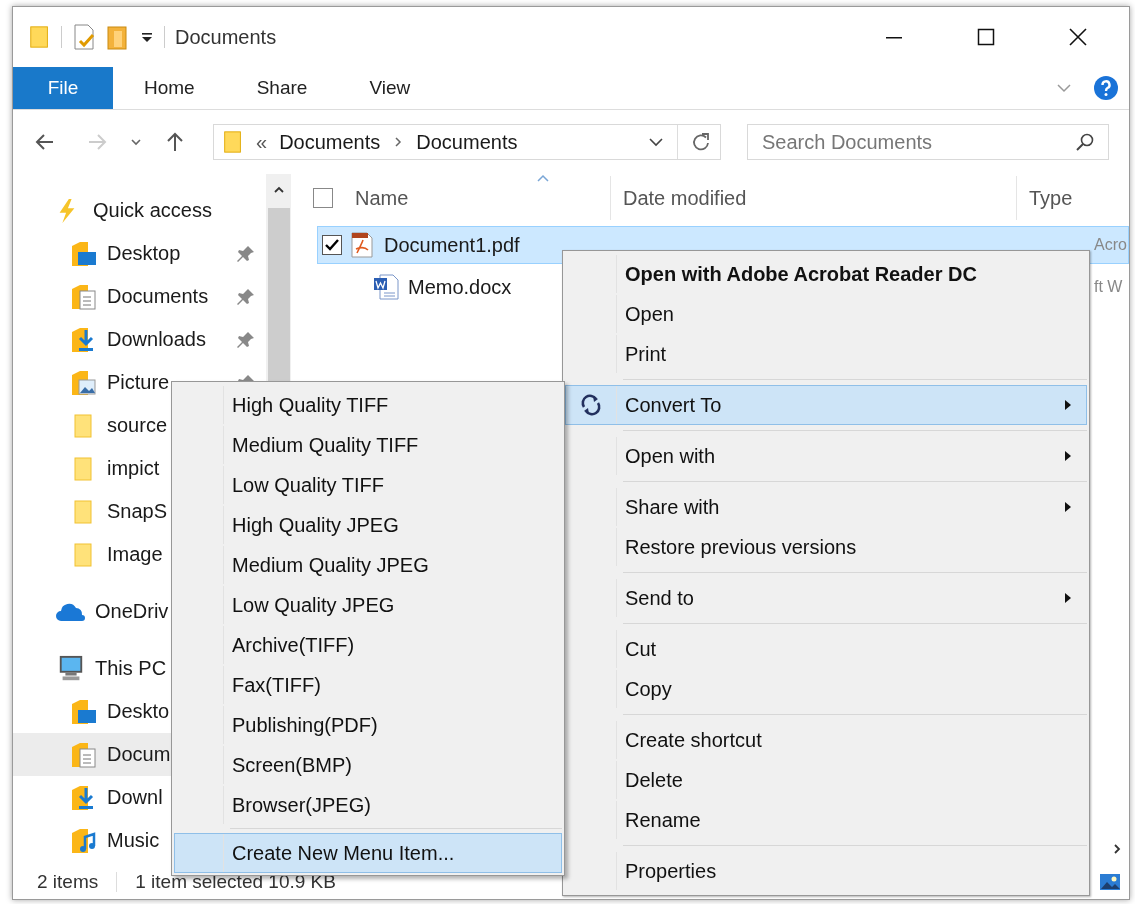  What do you see at coordinates (135, 797) in the screenshot?
I see `nav-label: Downl` at bounding box center [135, 797].